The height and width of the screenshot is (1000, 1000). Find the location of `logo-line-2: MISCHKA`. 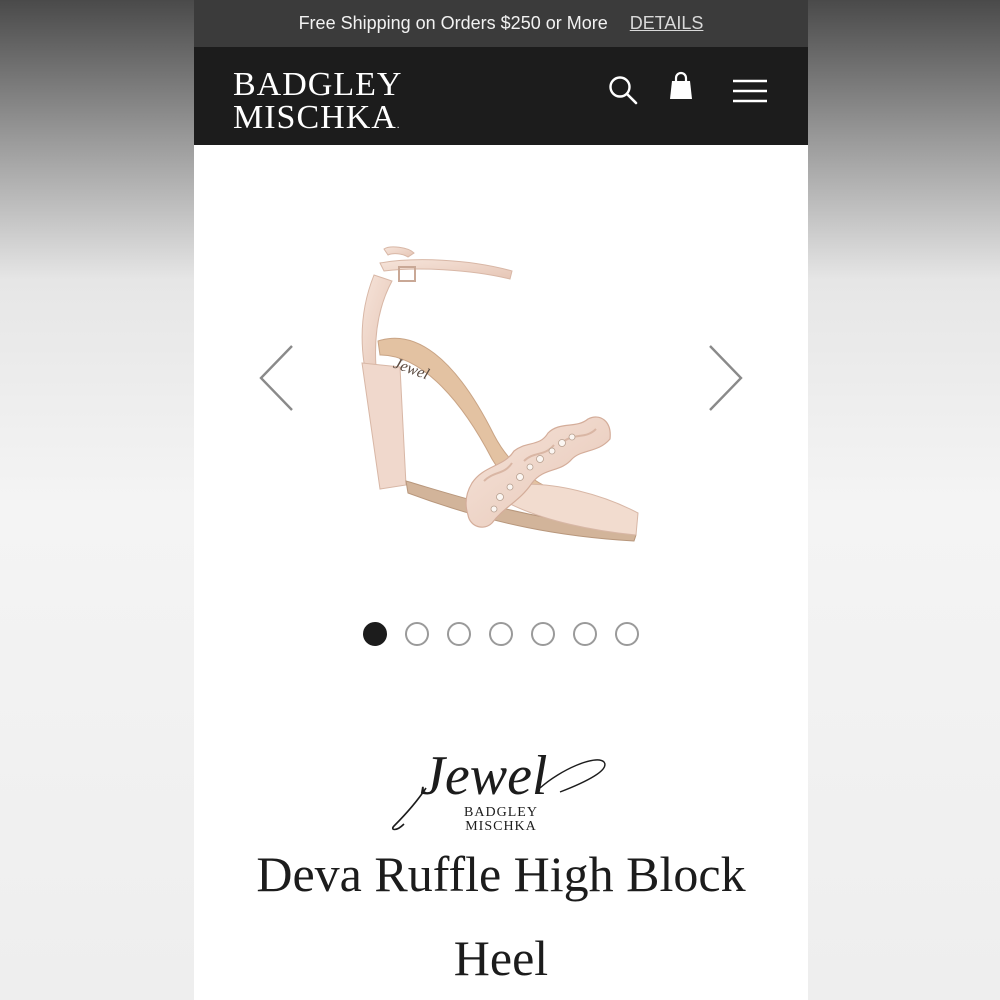

logo-line-2: MISCHKA is located at coordinates (315, 117).